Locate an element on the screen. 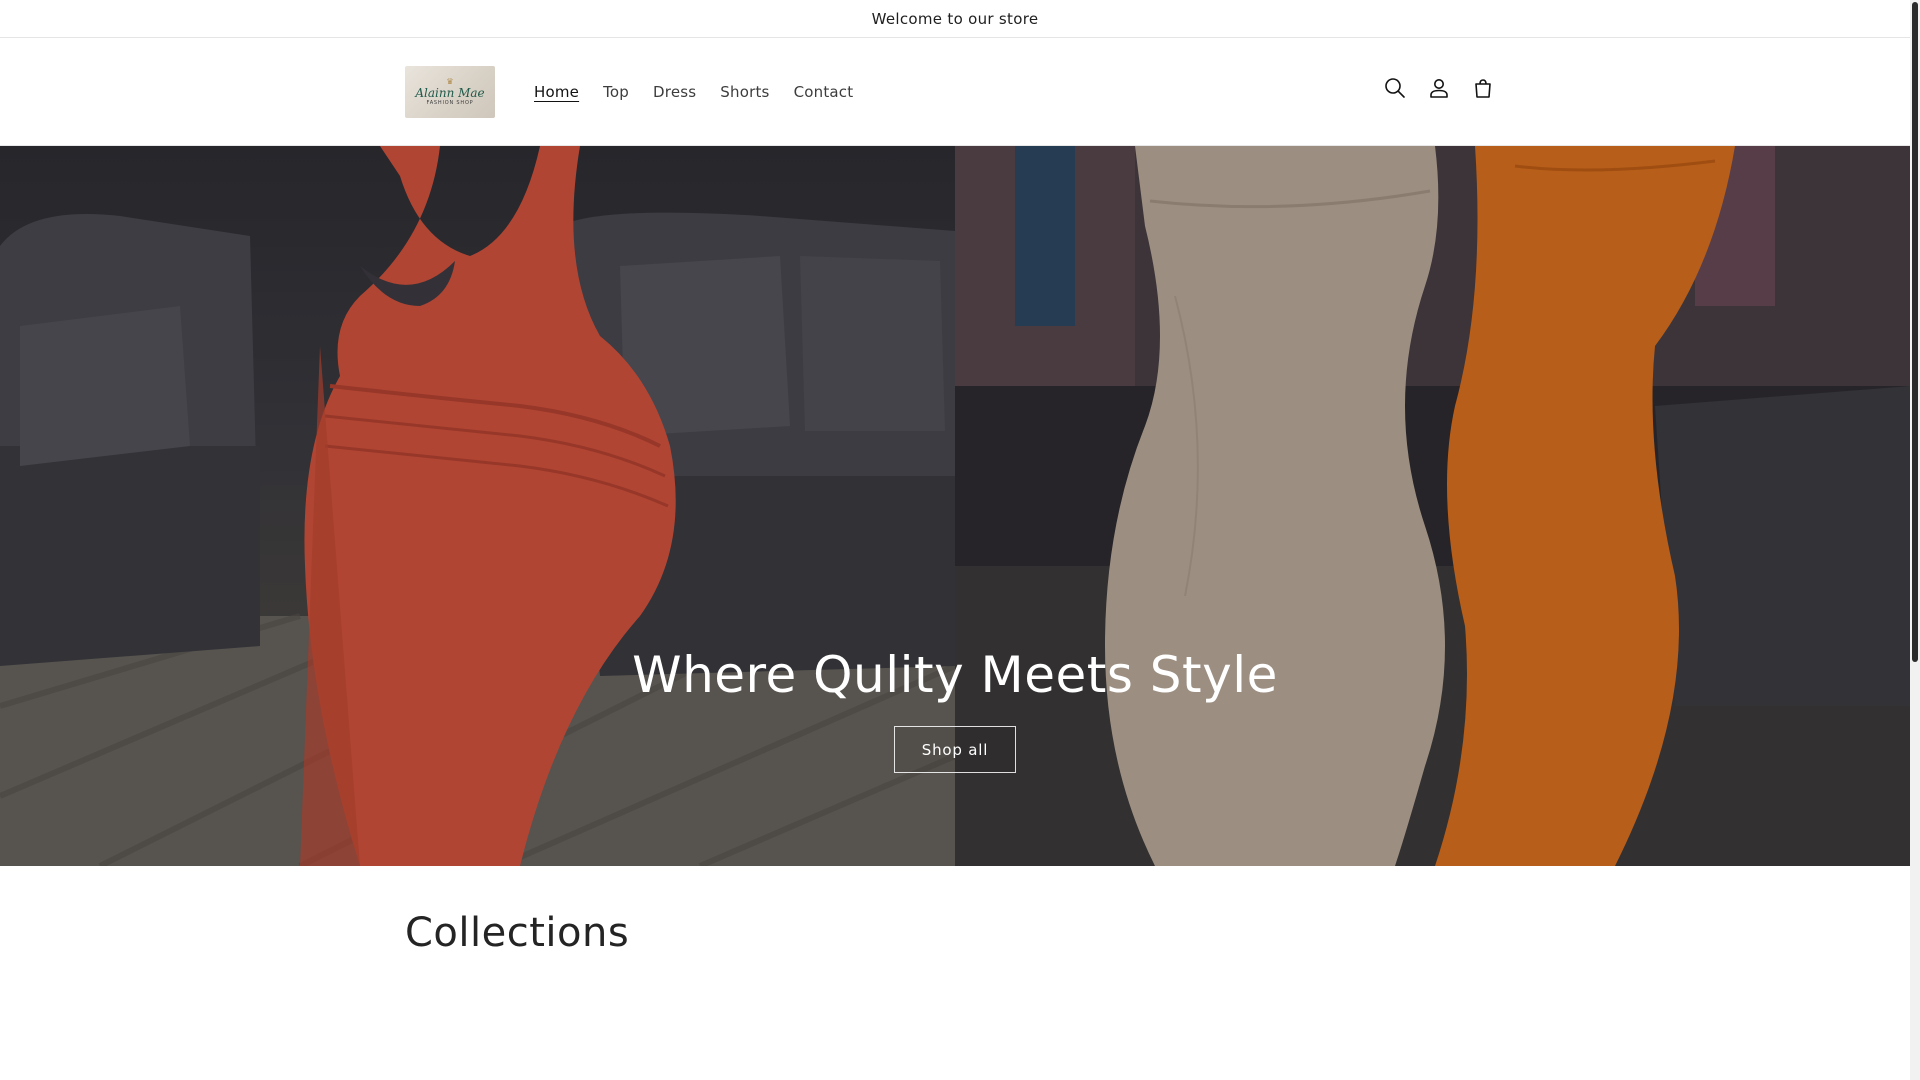 This screenshot has height=1080, width=1920. collections-heading: Collections is located at coordinates (517, 933).